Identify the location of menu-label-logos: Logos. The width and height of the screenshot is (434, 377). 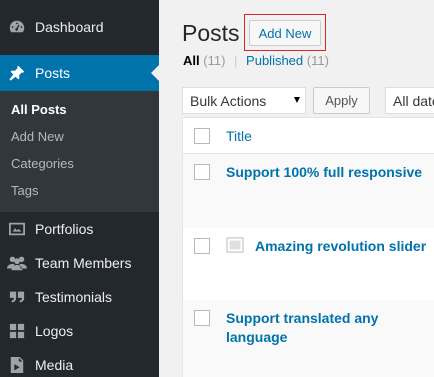
(54, 331).